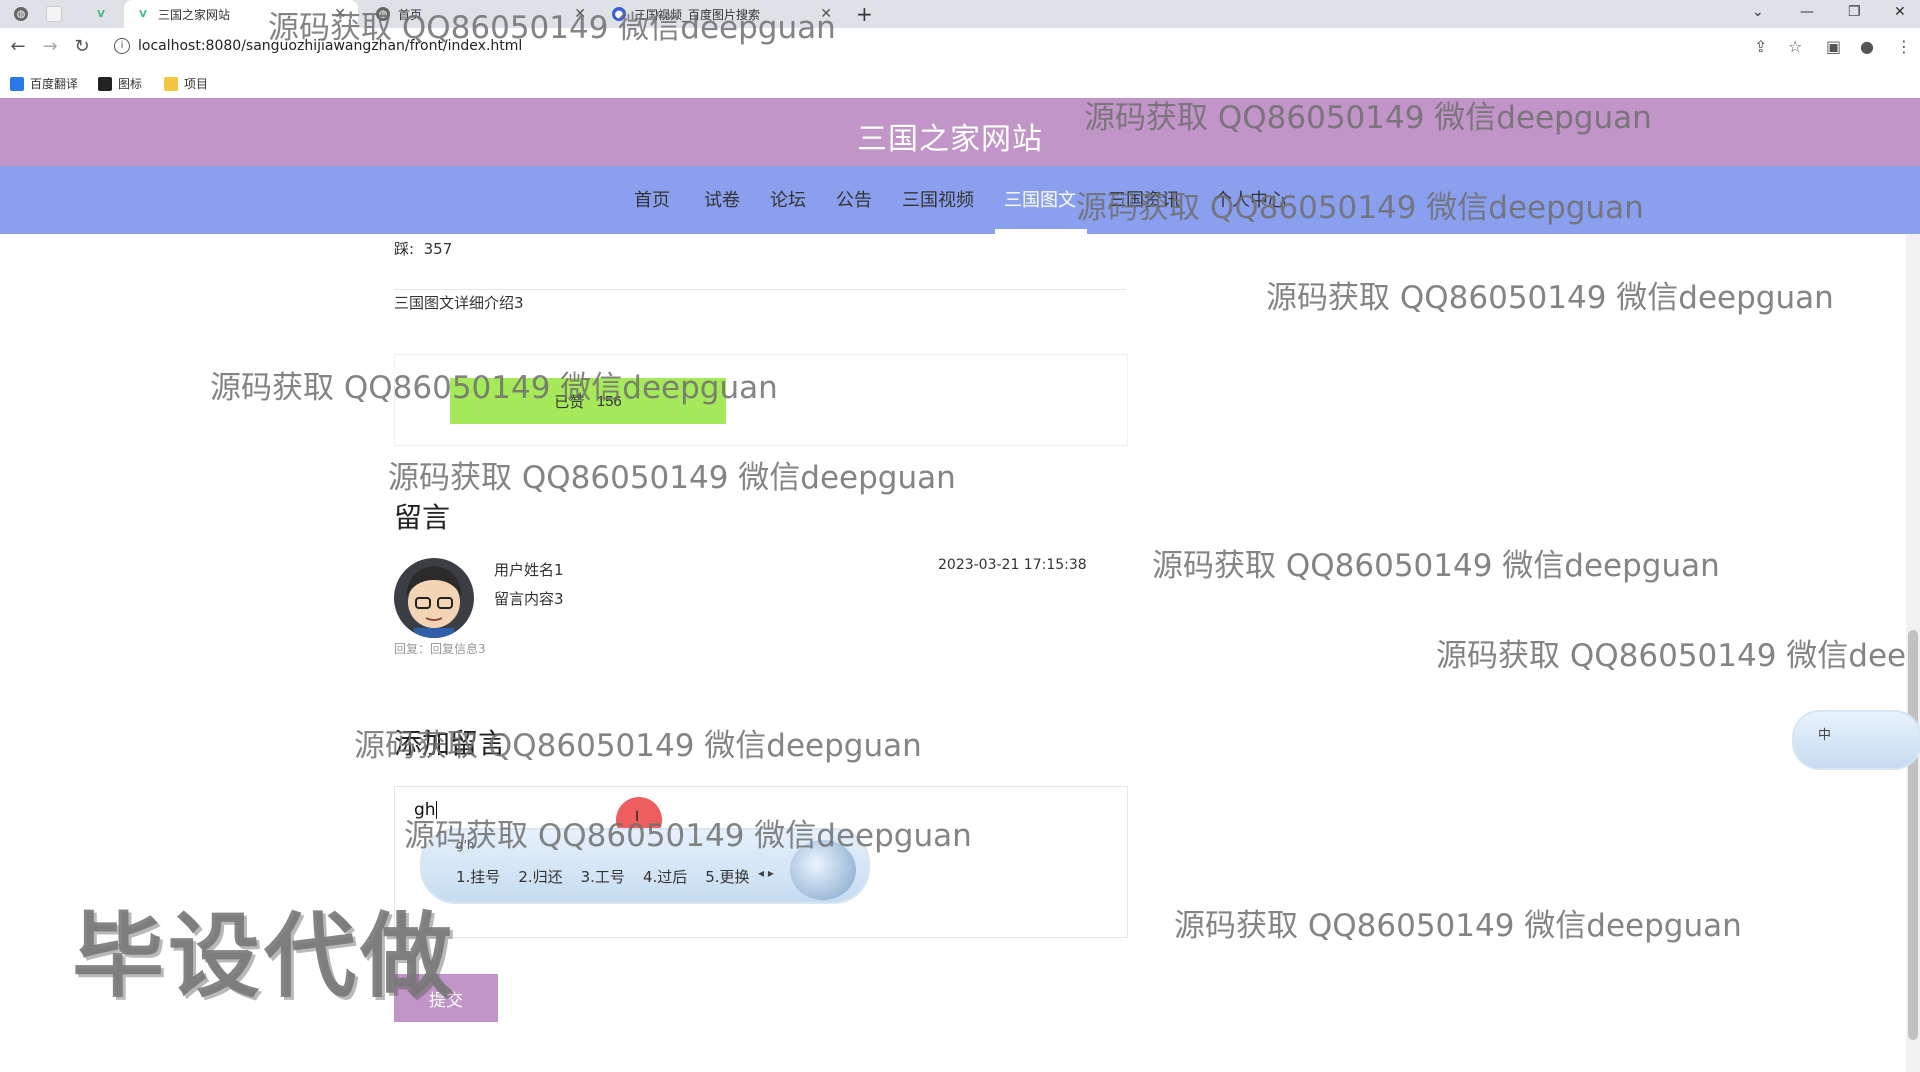  I want to click on dislike-label: 踩:, so click(404, 249).